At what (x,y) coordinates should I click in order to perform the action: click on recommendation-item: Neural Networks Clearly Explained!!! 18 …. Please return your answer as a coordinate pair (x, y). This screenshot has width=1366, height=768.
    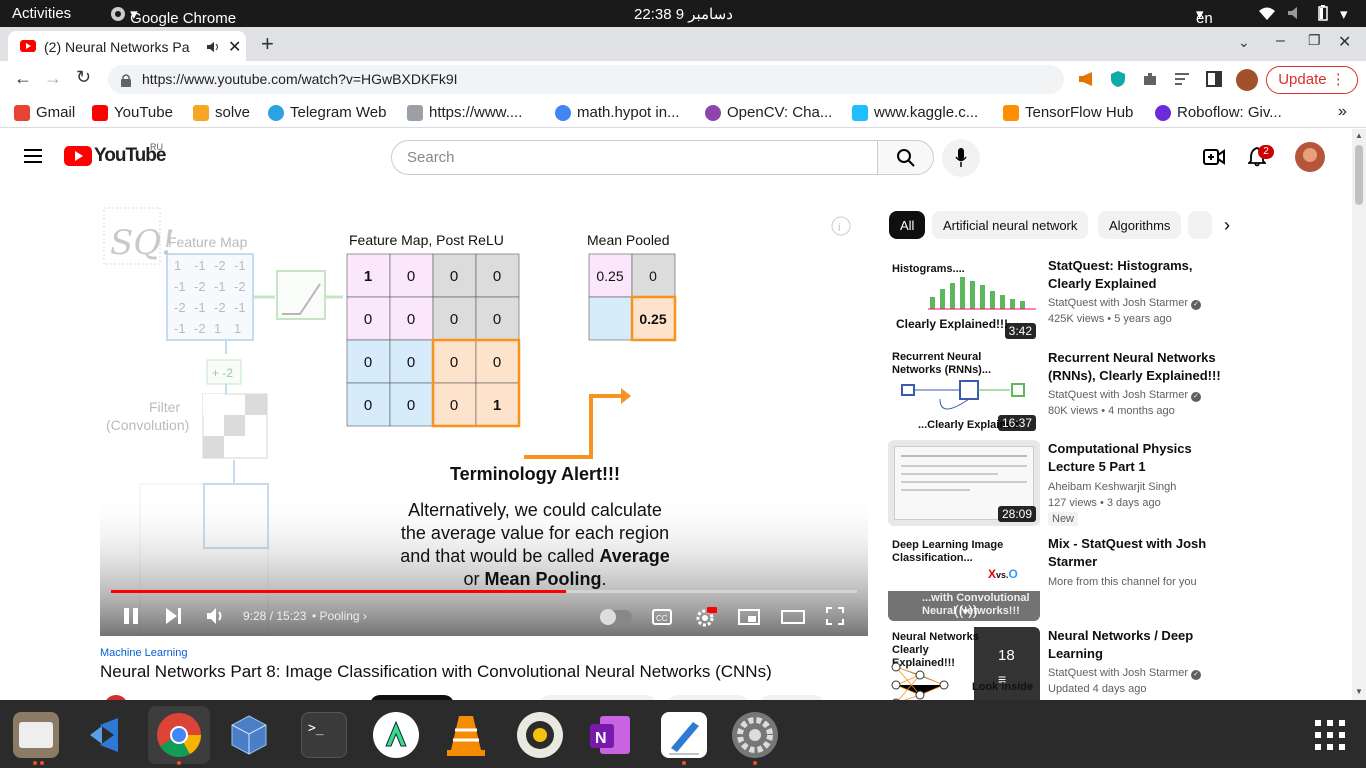
    Looking at the image, I should click on (1058, 663).